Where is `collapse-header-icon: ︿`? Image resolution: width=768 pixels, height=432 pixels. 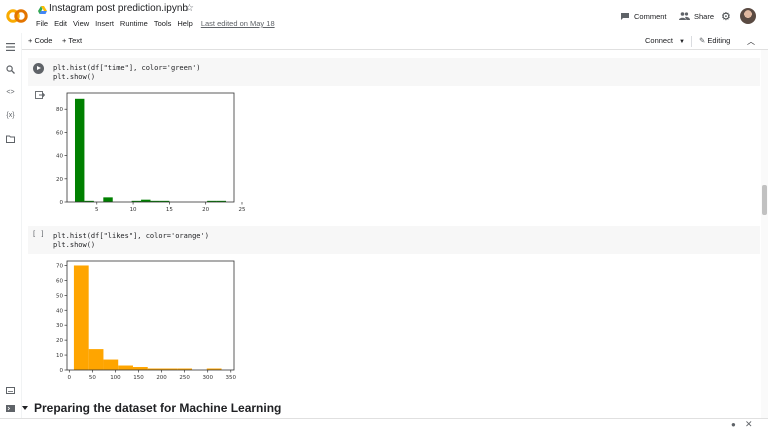 collapse-header-icon: ︿ is located at coordinates (751, 41).